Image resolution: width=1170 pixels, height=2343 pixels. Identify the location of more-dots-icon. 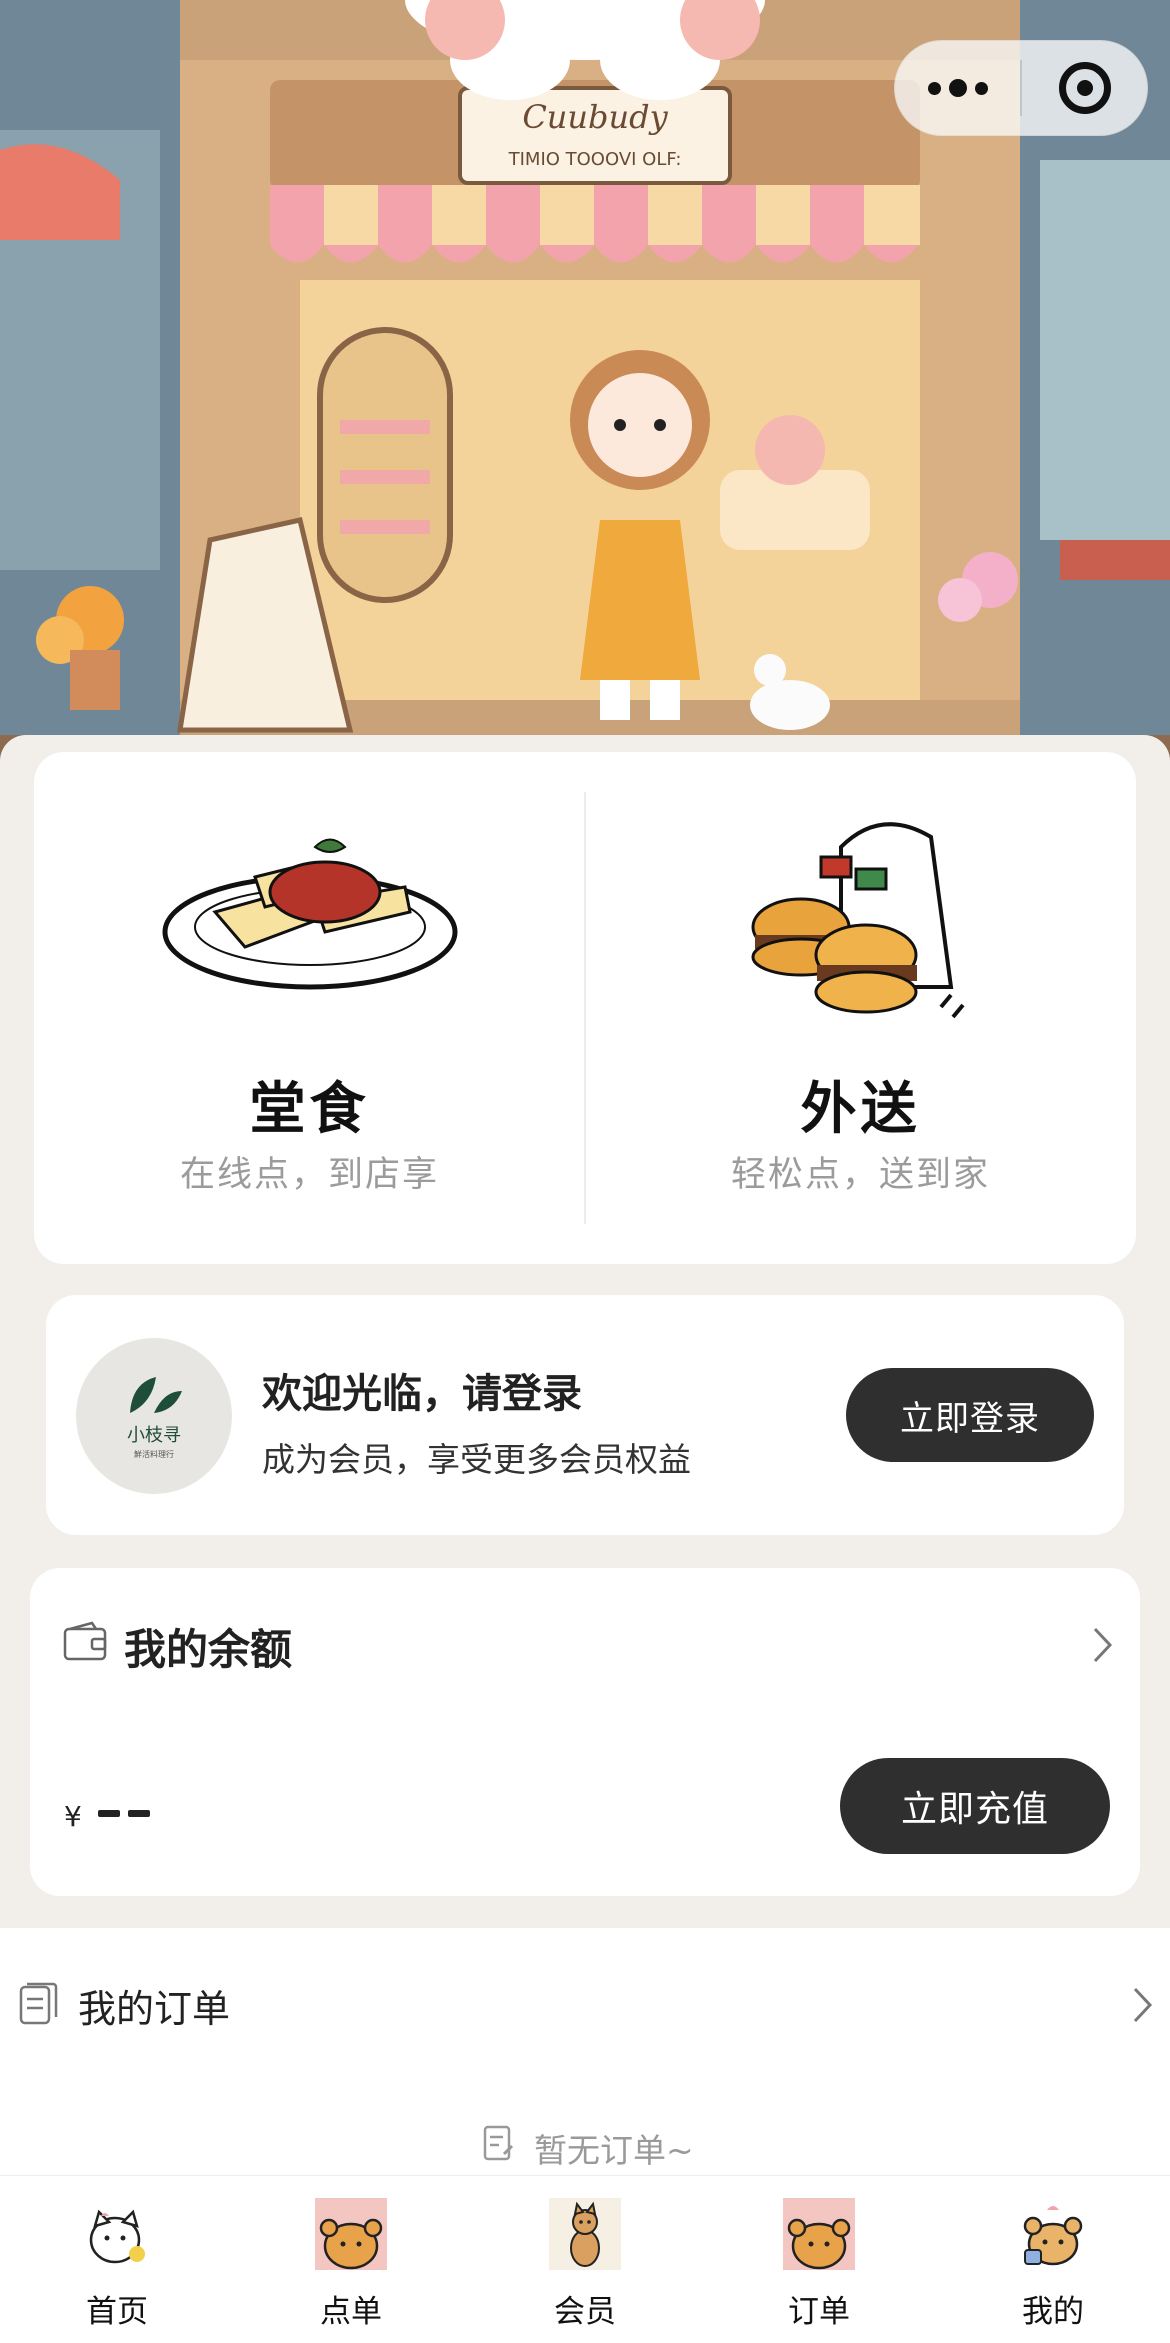
(957, 88).